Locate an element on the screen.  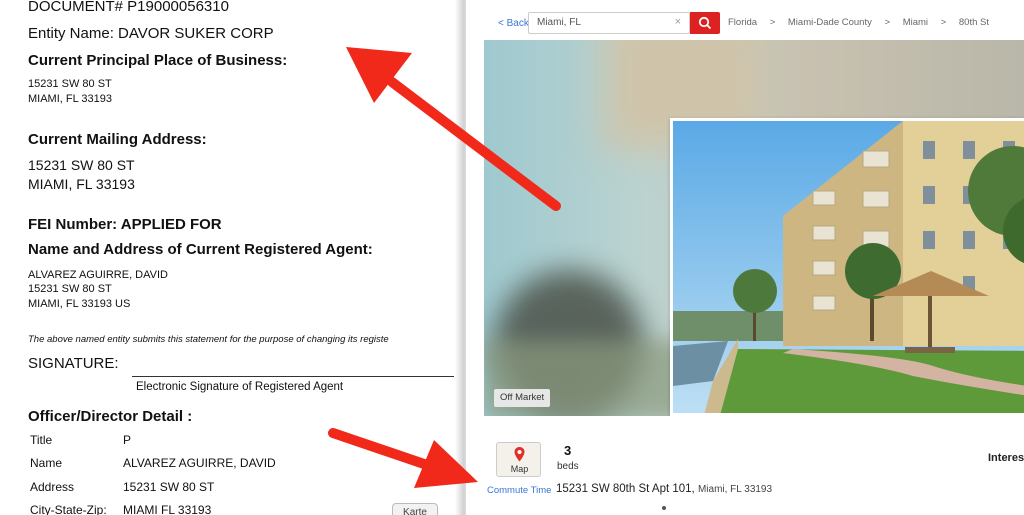
officer-value: P is located at coordinates (127, 440).